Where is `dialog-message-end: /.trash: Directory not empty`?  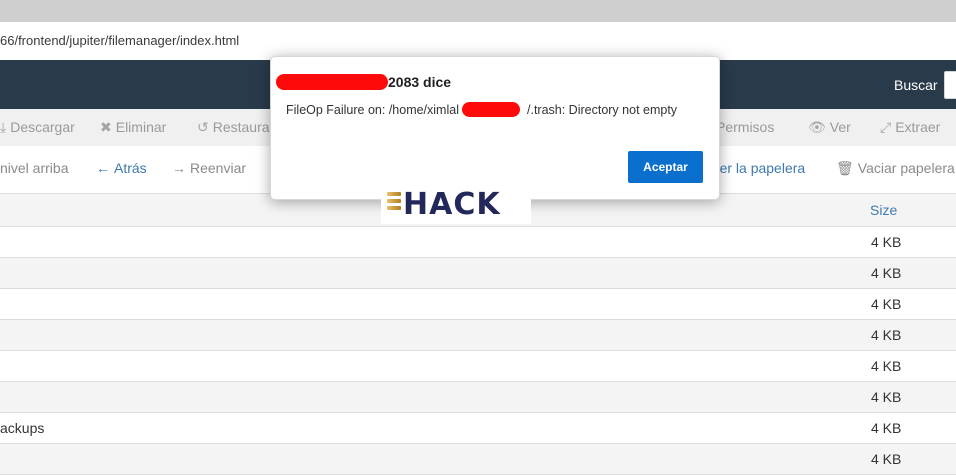
dialog-message-end: /.trash: Directory not empty is located at coordinates (602, 110).